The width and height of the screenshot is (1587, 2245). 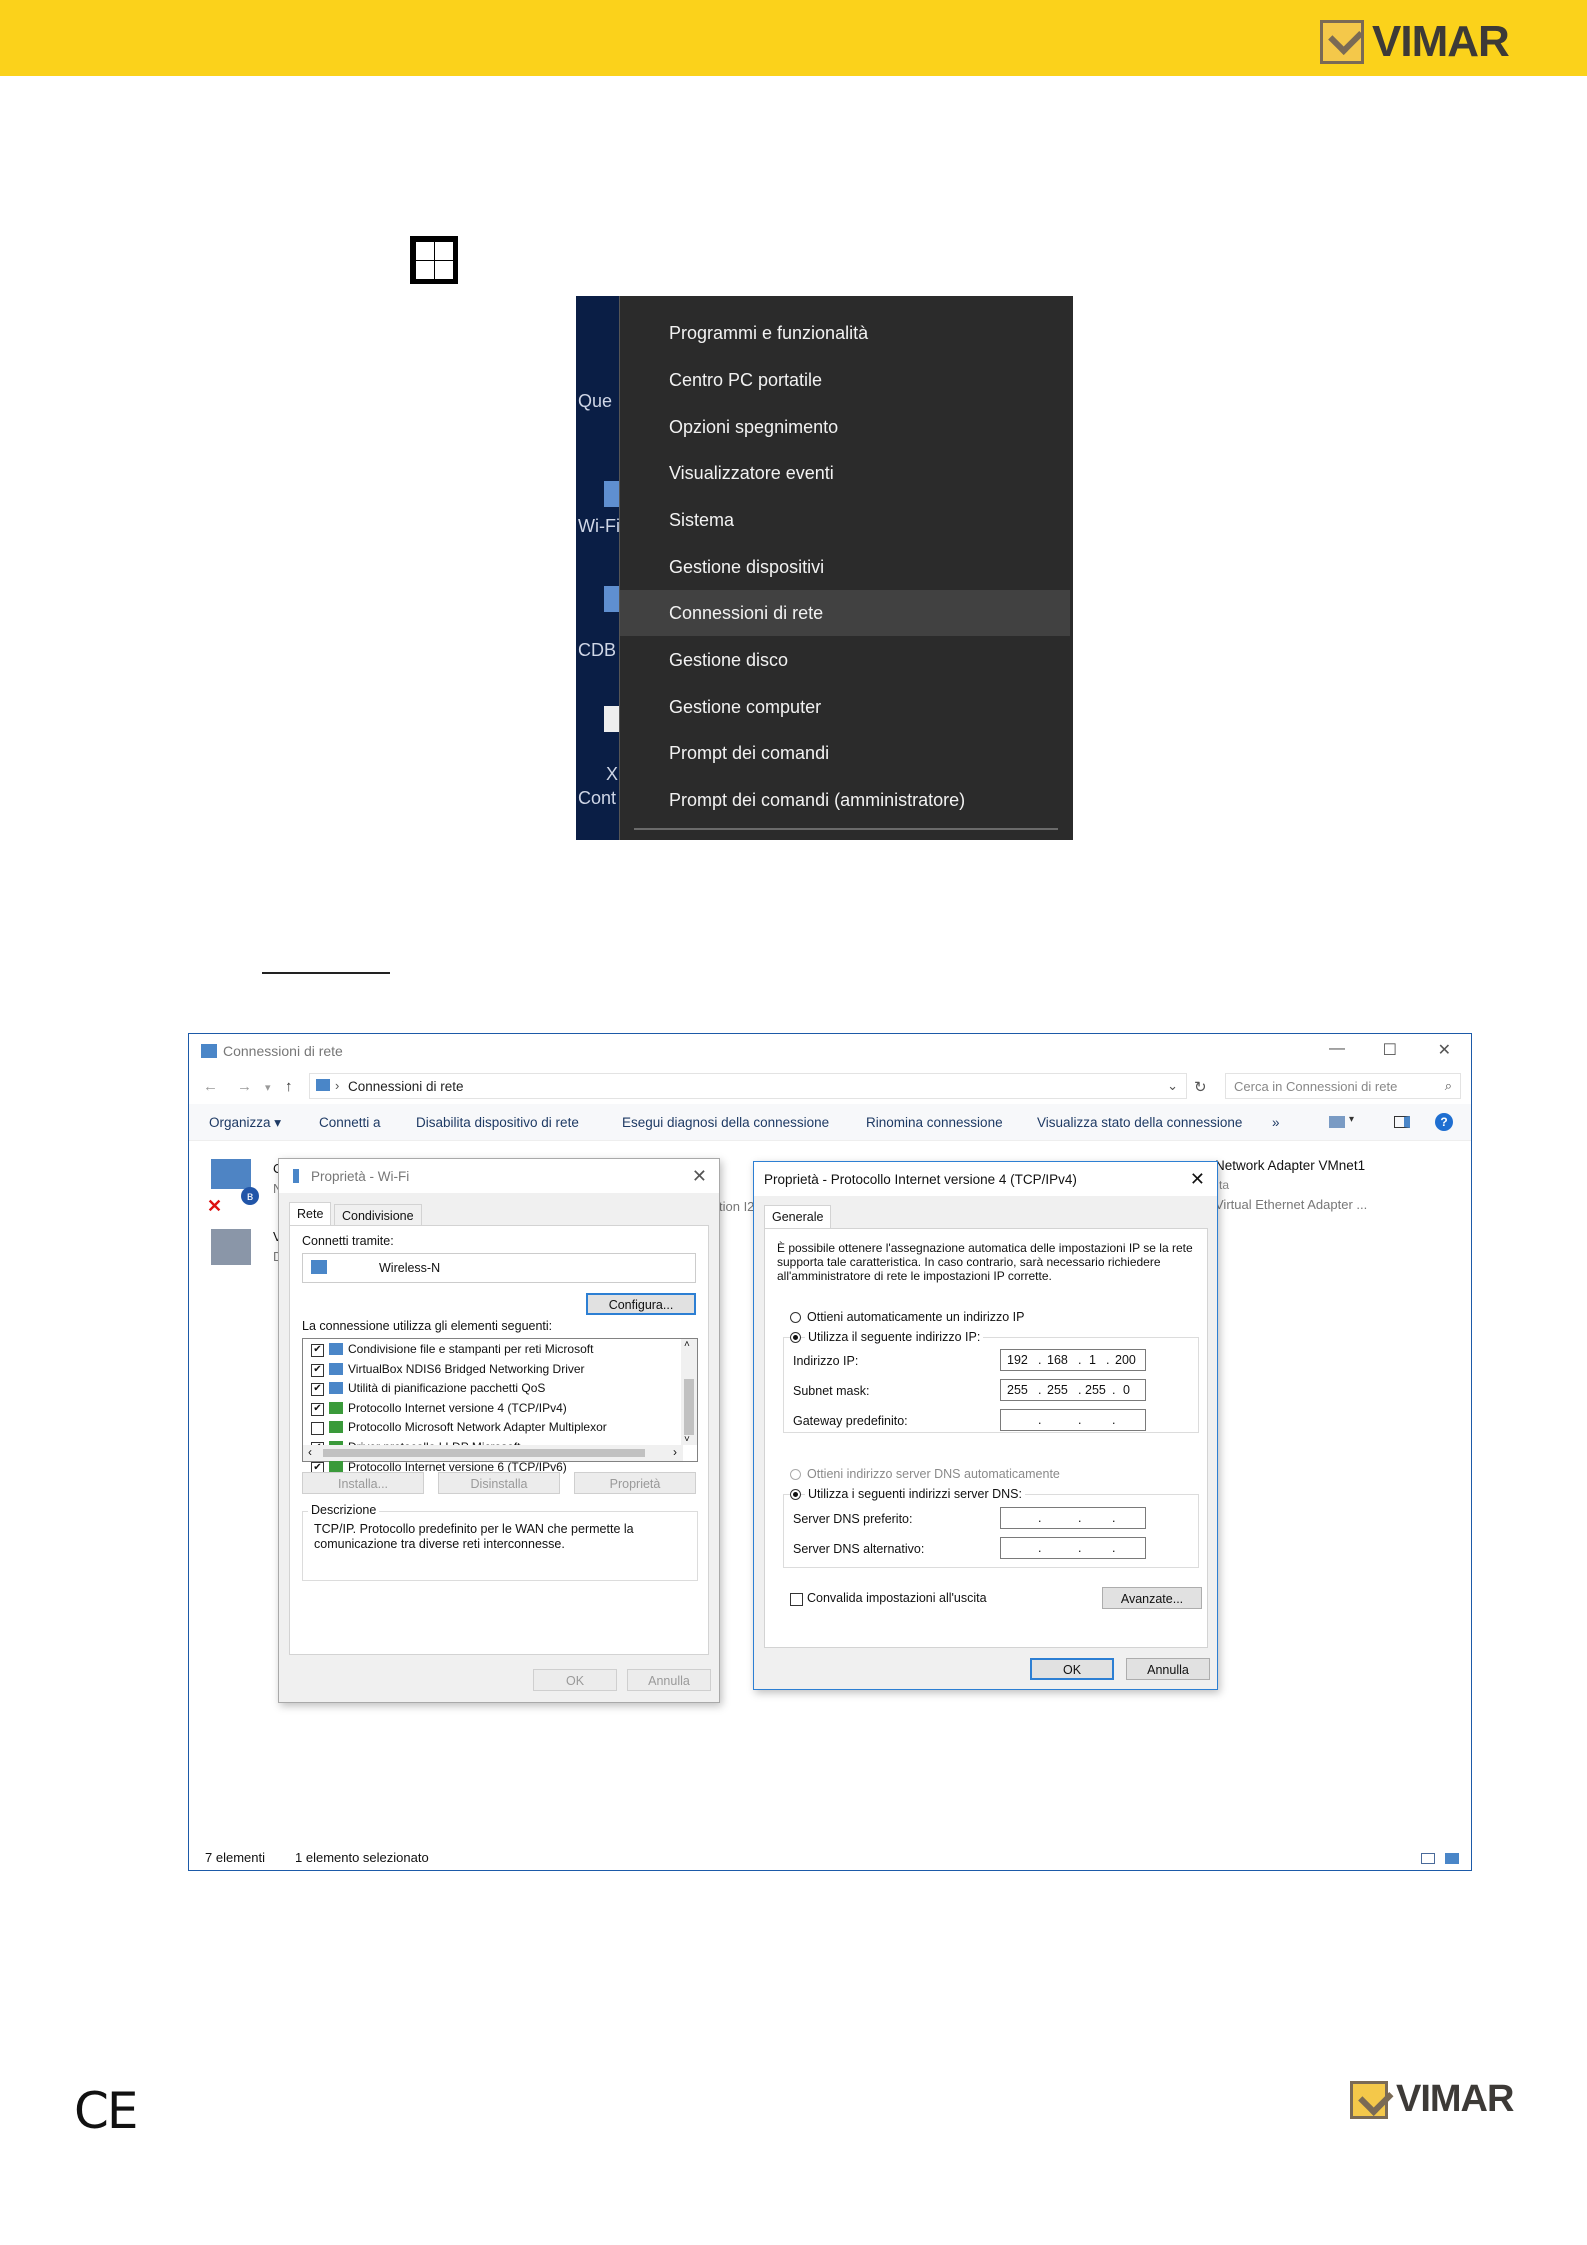 I want to click on item-label: Utilità di pianificazione pacchetti QoS, so click(x=446, y=1388).